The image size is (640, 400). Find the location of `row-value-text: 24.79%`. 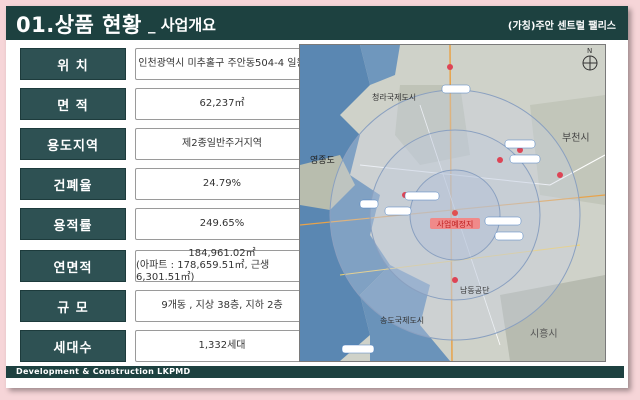

row-value-text: 24.79% is located at coordinates (222, 183).